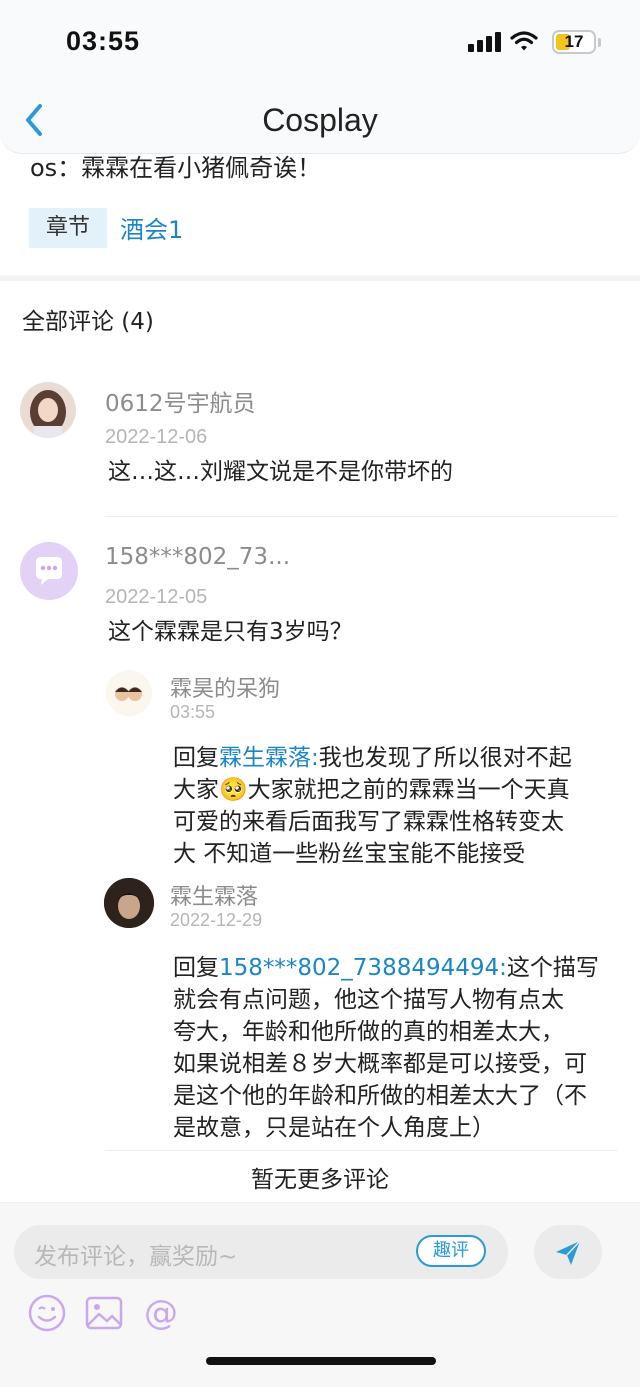  I want to click on reply-line: 是这个他的年龄和所做的相差太大了（不, so click(380, 1096).